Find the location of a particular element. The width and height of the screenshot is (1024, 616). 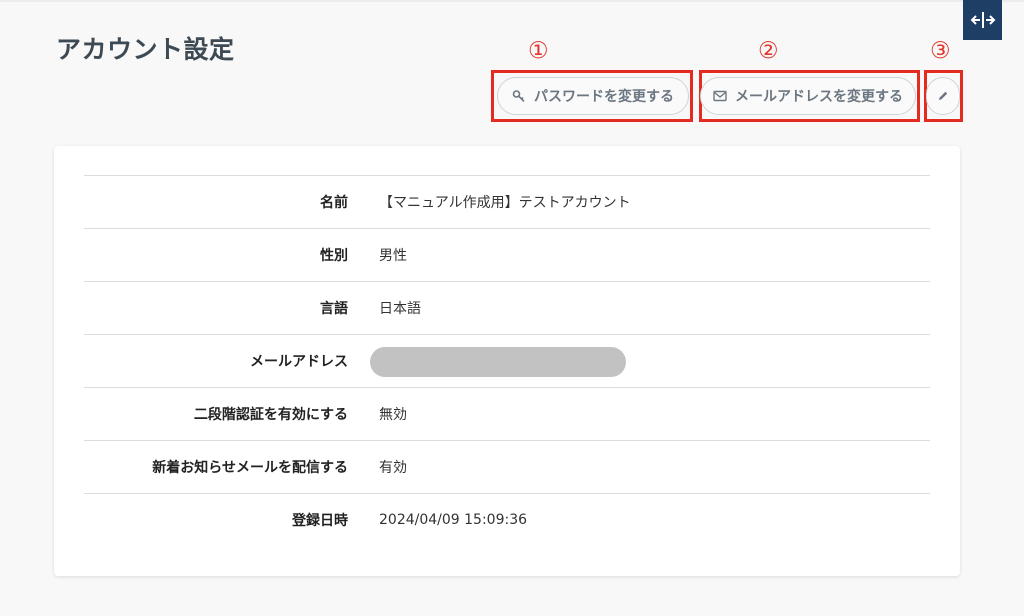

expand-width-button is located at coordinates (982, 20).